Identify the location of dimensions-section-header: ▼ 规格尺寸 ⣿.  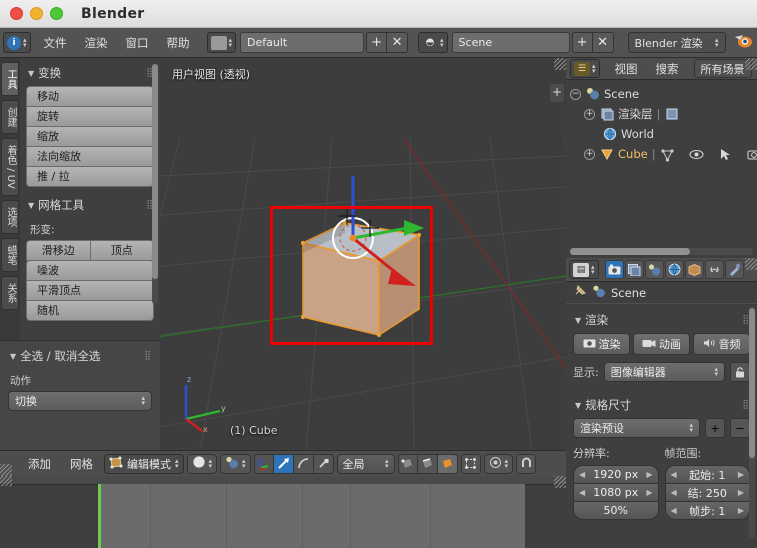
(661, 406).